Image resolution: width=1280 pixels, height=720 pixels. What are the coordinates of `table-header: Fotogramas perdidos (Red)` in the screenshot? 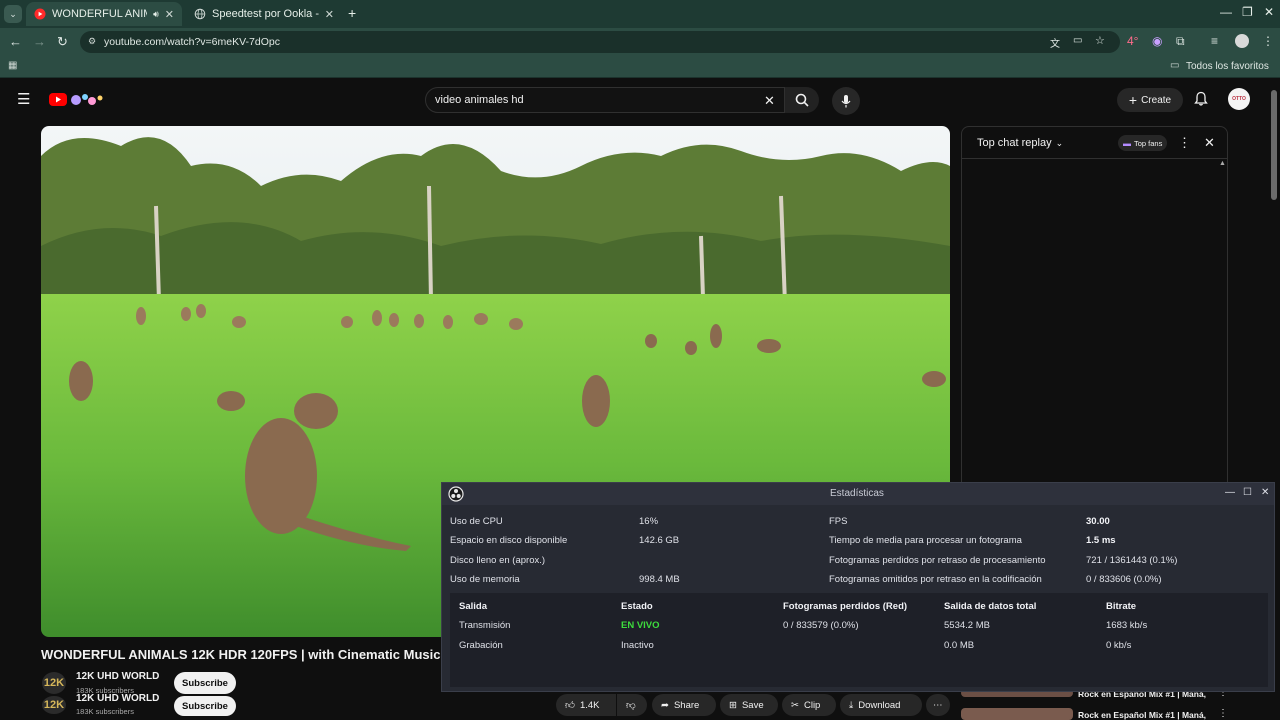 It's located at (845, 606).